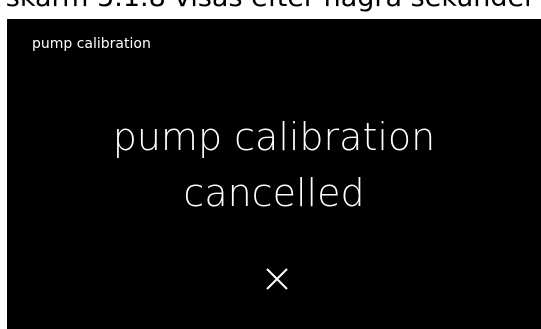 This screenshot has width=541, height=329. What do you see at coordinates (274, 137) in the screenshot?
I see `status-message-line-1: pump calibration` at bounding box center [274, 137].